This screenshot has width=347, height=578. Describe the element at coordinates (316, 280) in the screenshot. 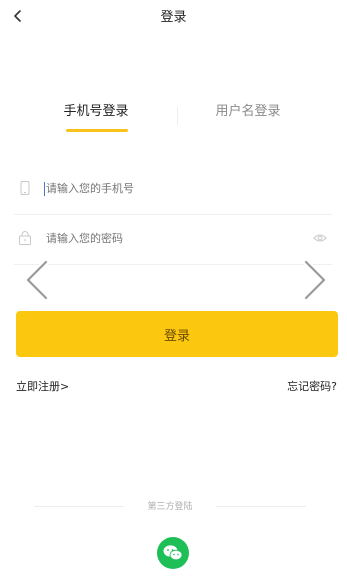

I see `chevron-right-icon` at that location.